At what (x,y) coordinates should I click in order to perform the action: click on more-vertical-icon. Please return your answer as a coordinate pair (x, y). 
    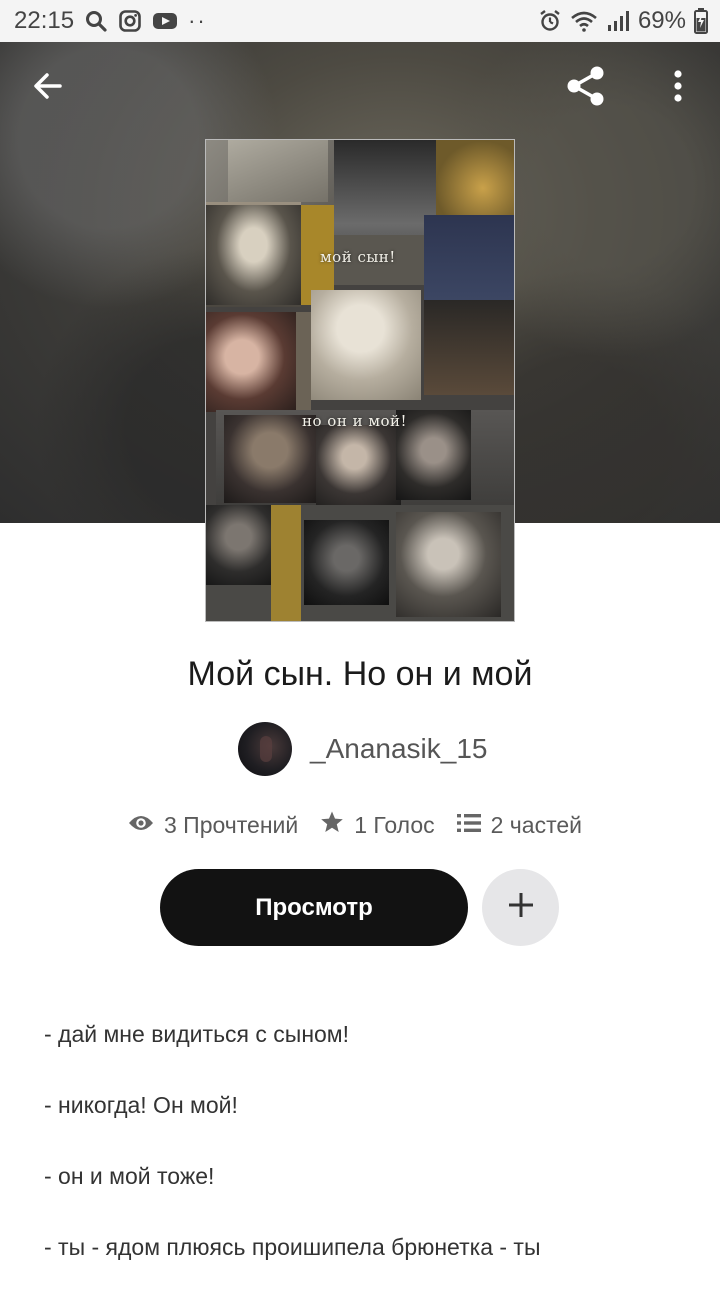
    Looking at the image, I should click on (678, 88).